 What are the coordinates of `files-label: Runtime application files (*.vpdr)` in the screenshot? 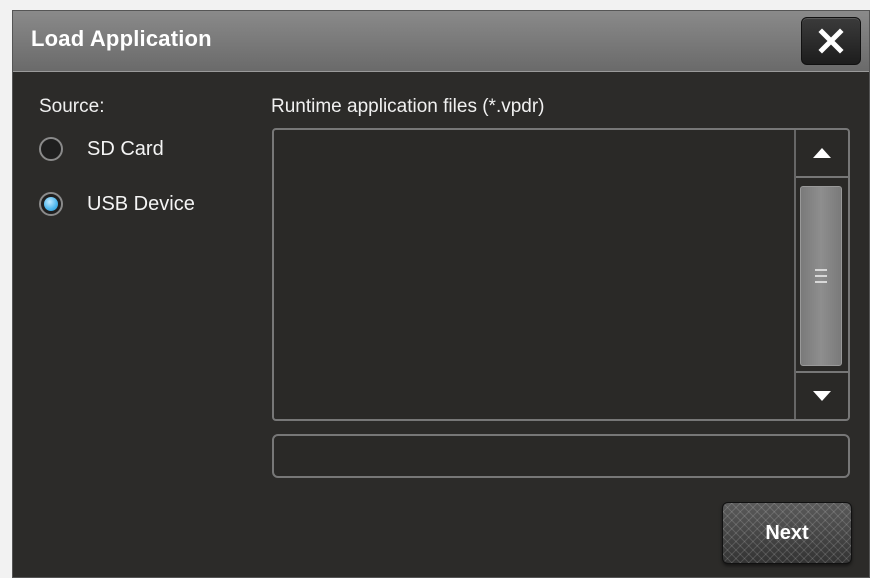 It's located at (408, 106).